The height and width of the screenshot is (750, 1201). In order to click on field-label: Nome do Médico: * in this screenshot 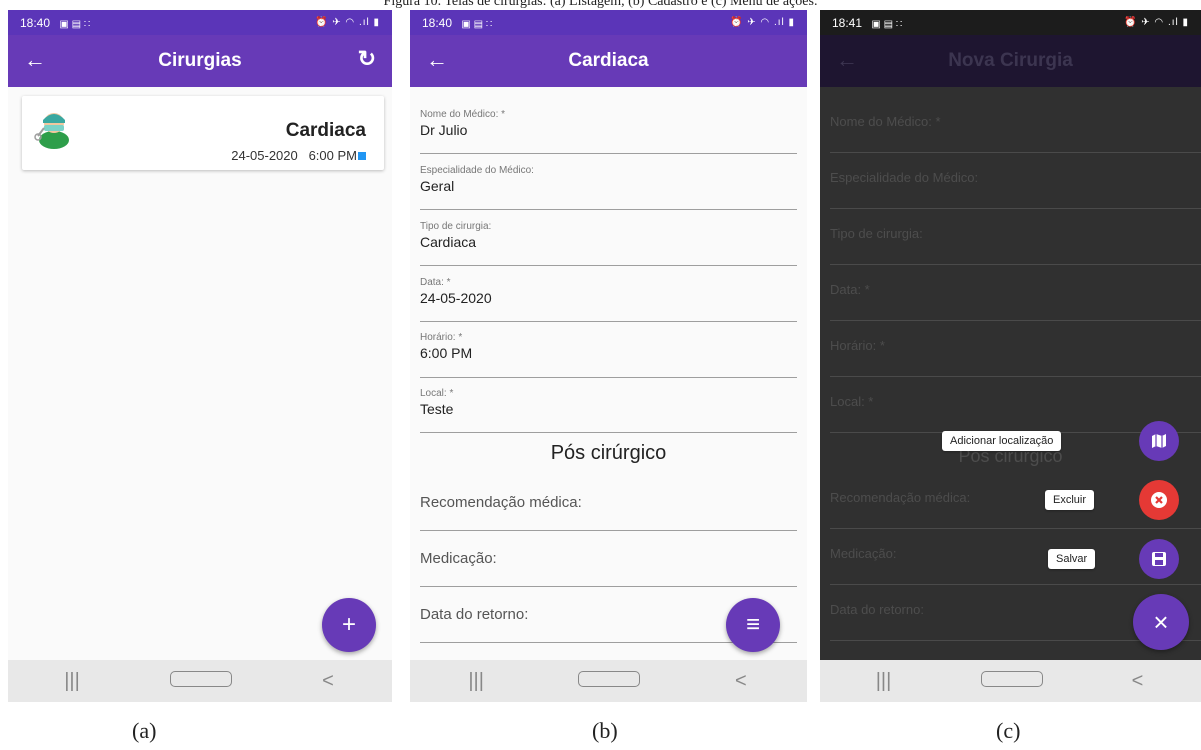, I will do `click(463, 114)`.